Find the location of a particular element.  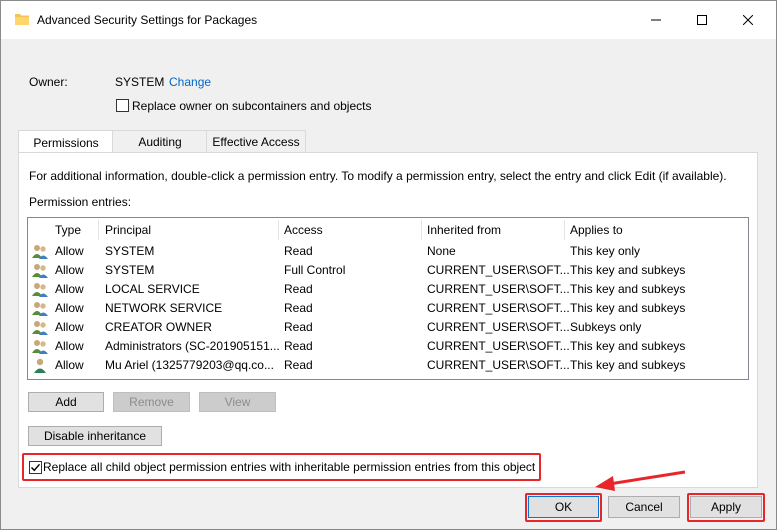

column-type: Type is located at coordinates (68, 230).